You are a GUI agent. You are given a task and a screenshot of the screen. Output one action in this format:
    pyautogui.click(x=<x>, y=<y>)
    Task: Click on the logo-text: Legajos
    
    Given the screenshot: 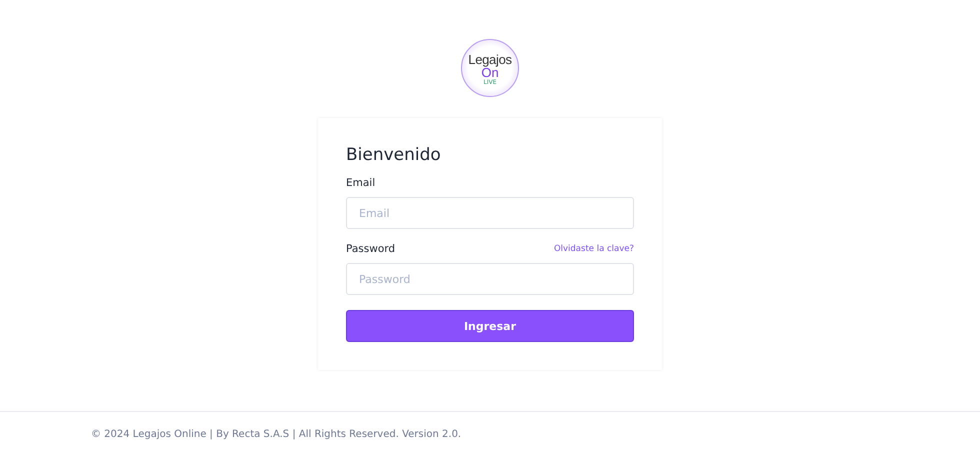 What is the action you would take?
    pyautogui.click(x=490, y=59)
    